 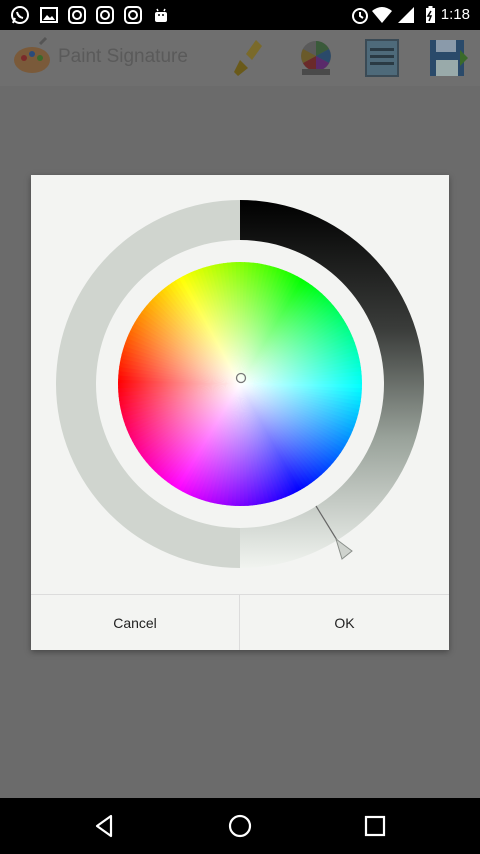 What do you see at coordinates (430, 14) in the screenshot?
I see `battery-icon` at bounding box center [430, 14].